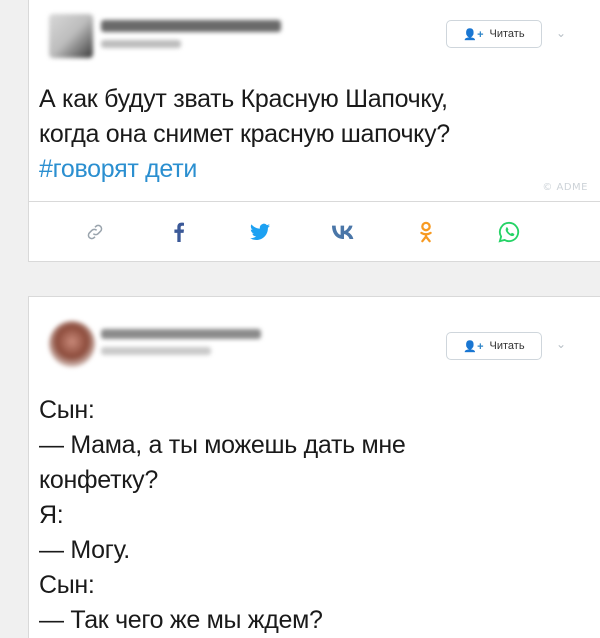  I want to click on tweet-text-line: — Так чего же мы ждем?, so click(181, 620).